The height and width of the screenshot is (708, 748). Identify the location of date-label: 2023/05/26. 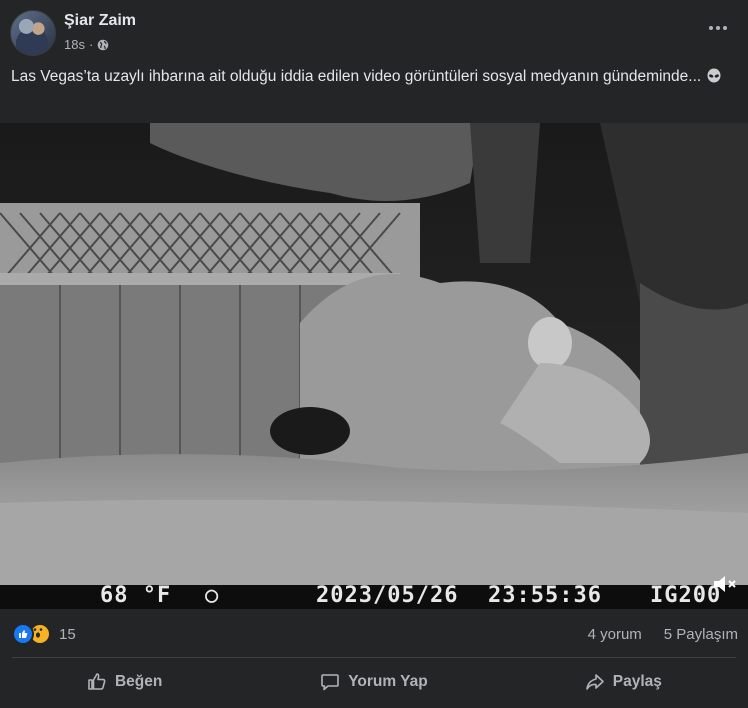
(387, 595).